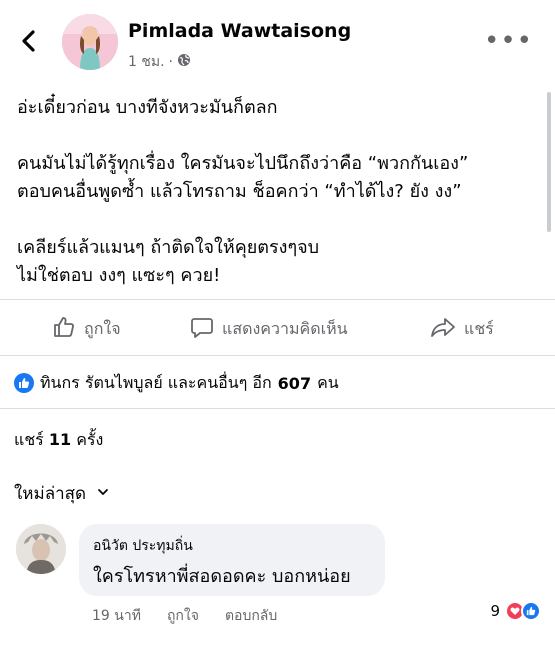 This screenshot has height=645, width=555. Describe the element at coordinates (146, 62) in the screenshot. I see `post-time: 1 ชม.` at that location.